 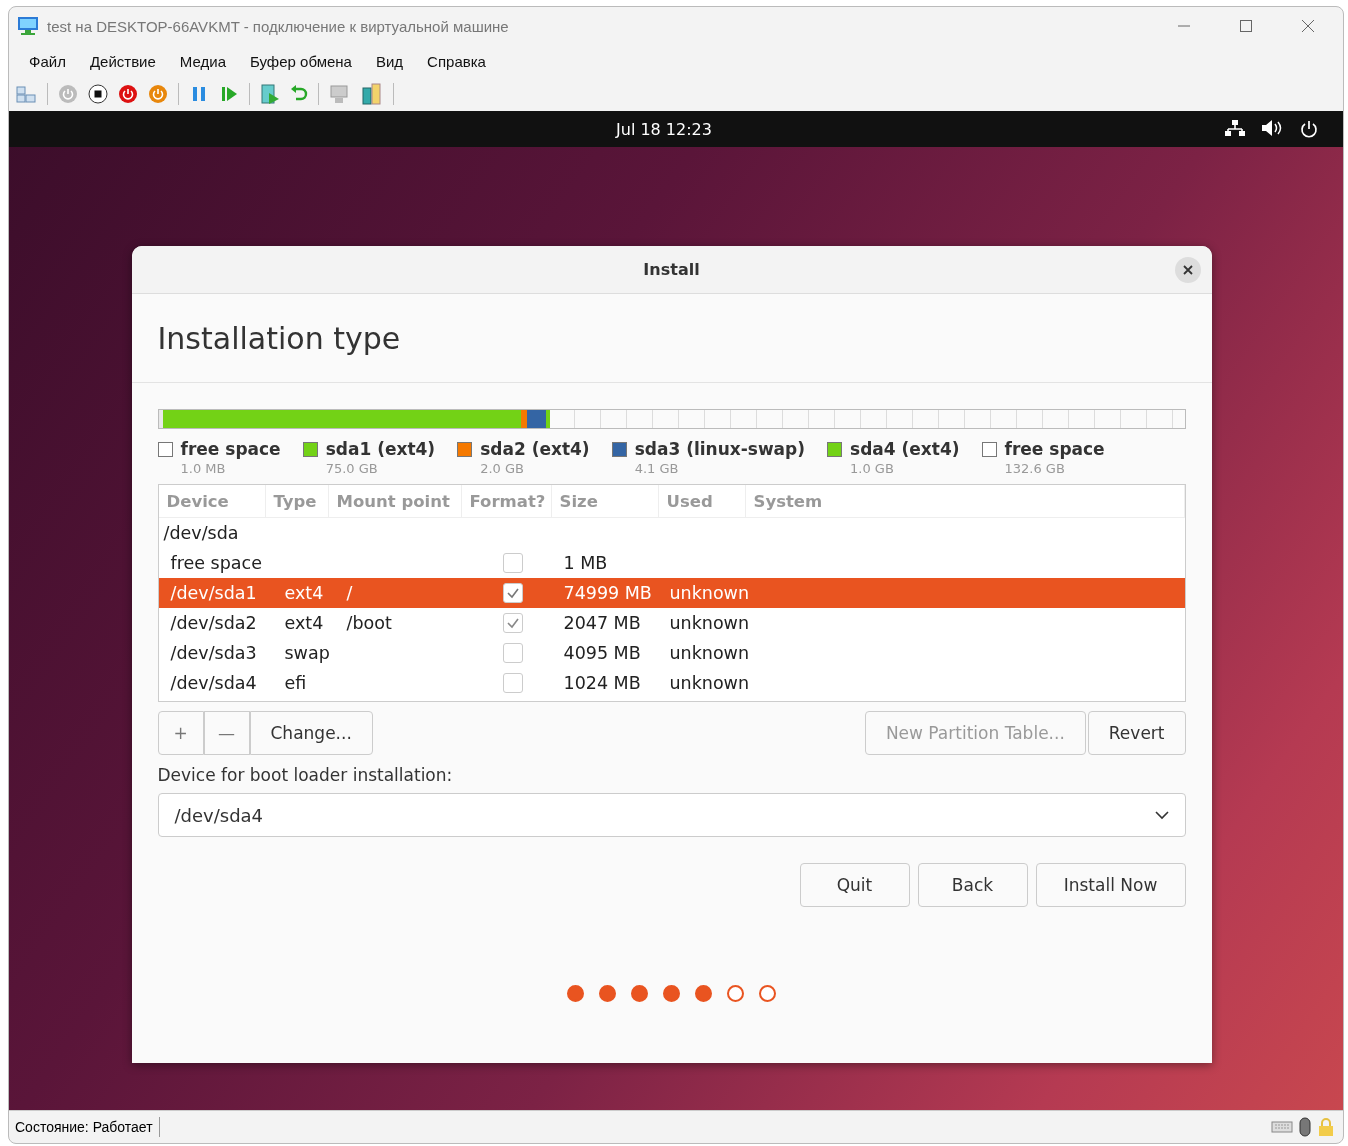 What do you see at coordinates (854, 885) in the screenshot?
I see `dialog-button: Quit` at bounding box center [854, 885].